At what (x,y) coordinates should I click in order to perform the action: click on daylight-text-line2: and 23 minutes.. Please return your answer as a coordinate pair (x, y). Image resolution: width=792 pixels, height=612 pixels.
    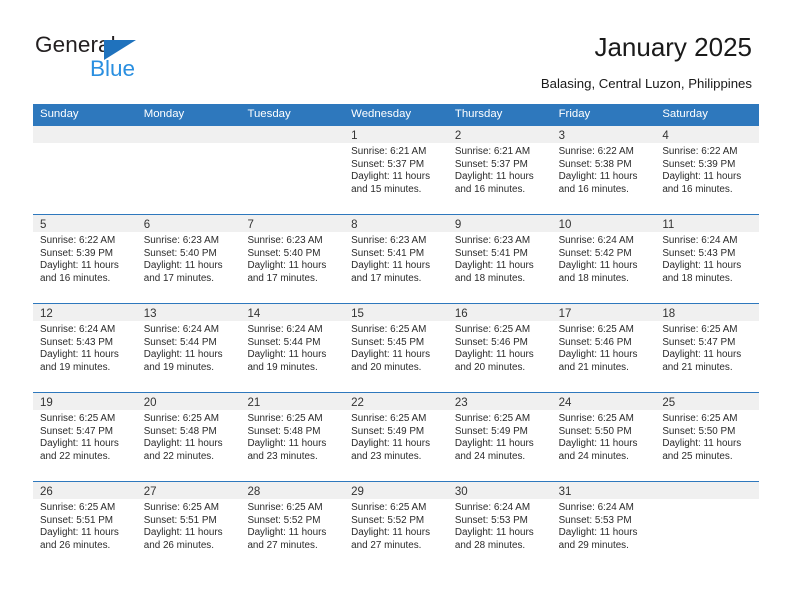
    Looking at the image, I should click on (282, 456).